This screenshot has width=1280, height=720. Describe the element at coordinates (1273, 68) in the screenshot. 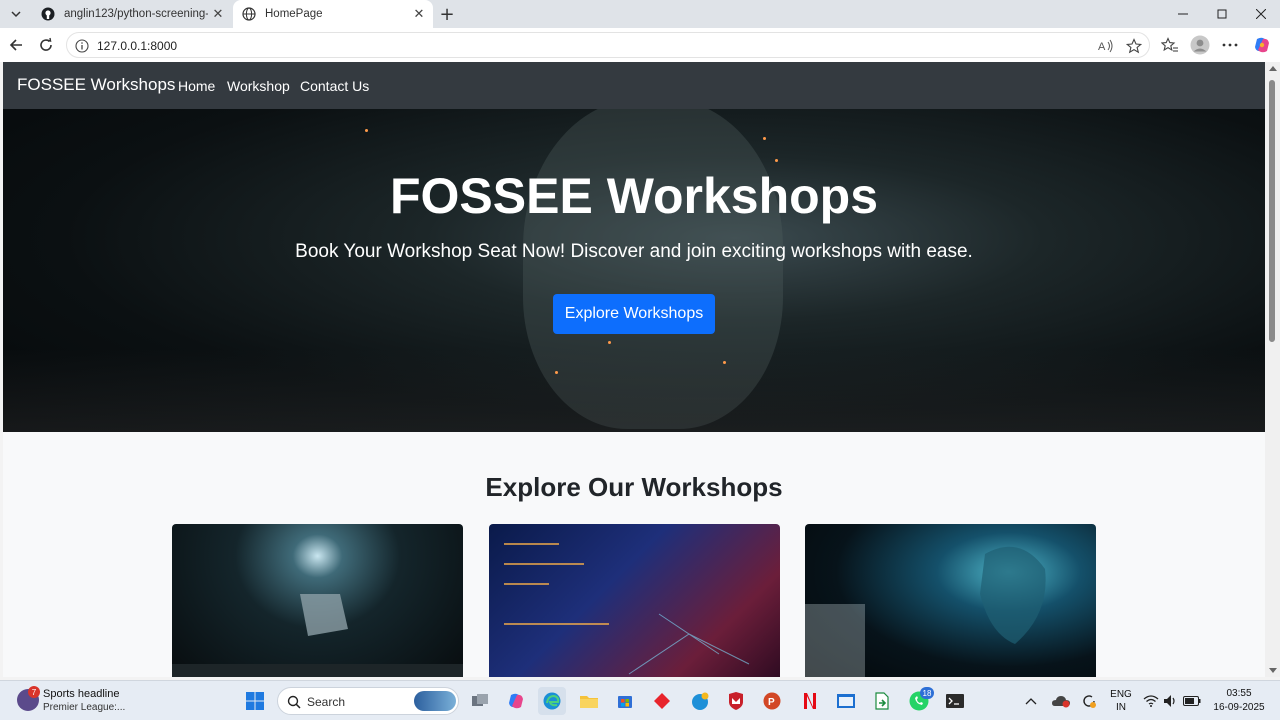

I see `scroll-up-arrow-icon` at that location.